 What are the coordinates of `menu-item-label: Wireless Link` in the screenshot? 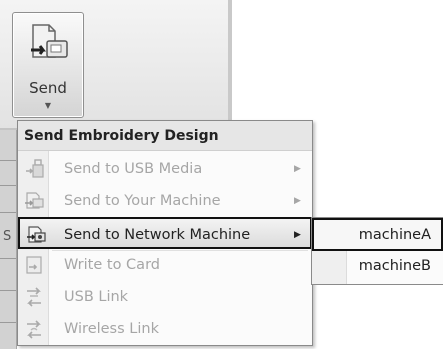 It's located at (111, 329).